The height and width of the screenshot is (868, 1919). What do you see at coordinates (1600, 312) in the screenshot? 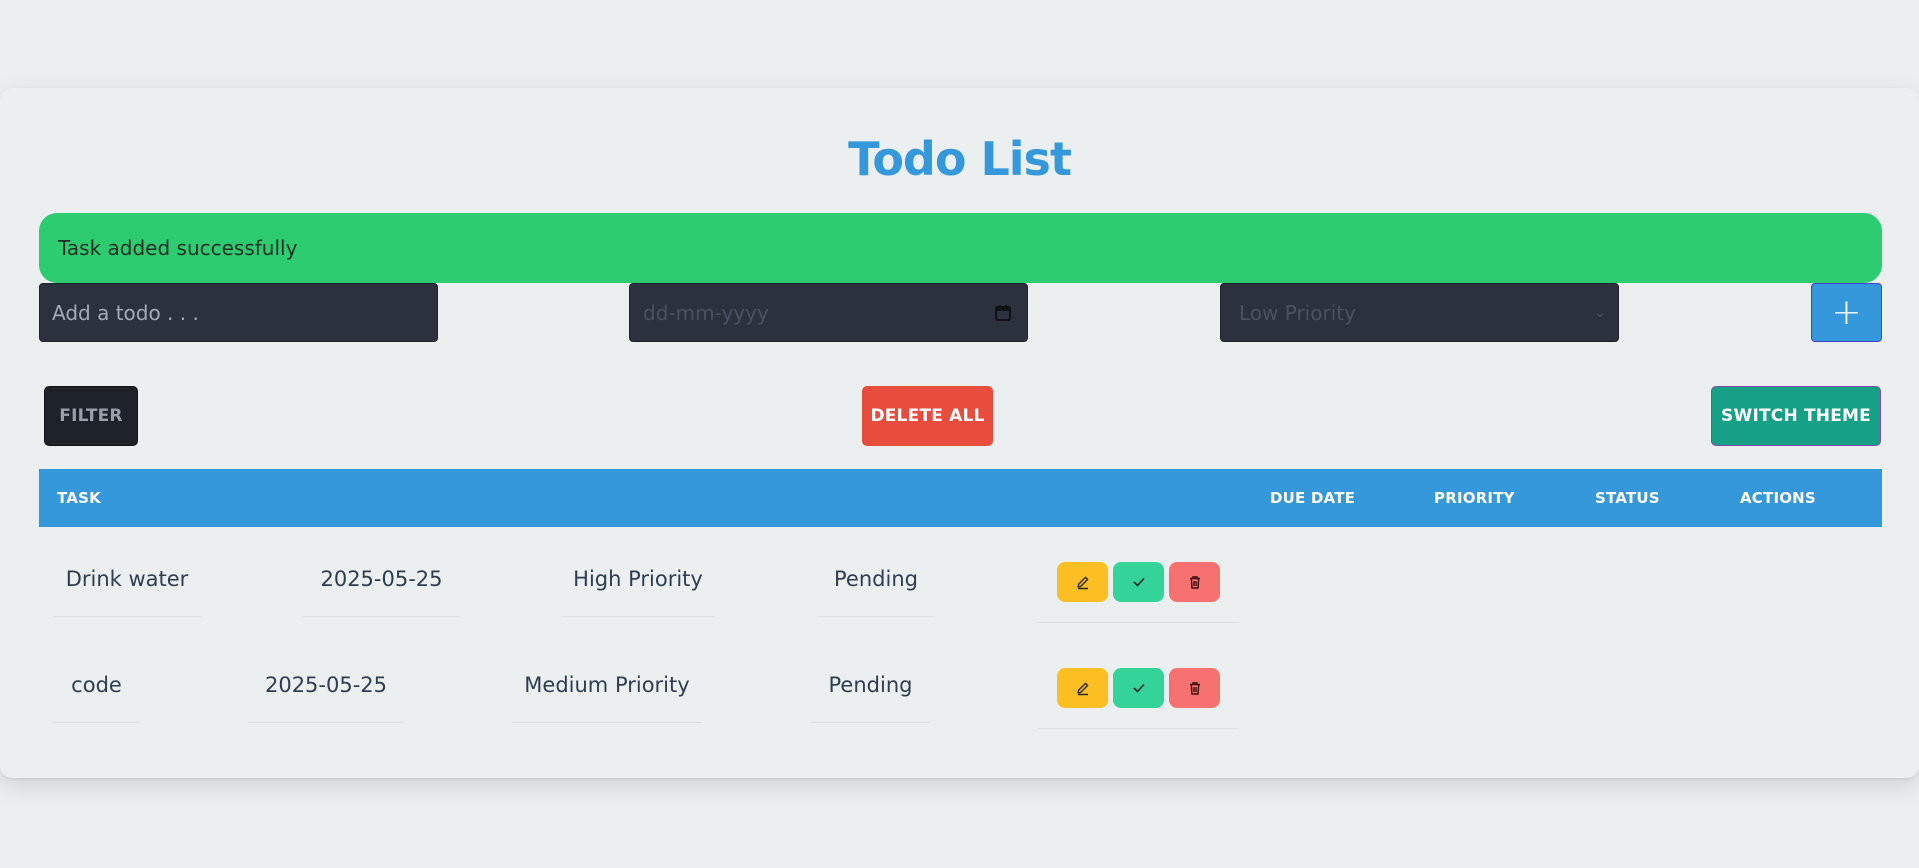
I see `chevron-down-icon: ⌄` at bounding box center [1600, 312].